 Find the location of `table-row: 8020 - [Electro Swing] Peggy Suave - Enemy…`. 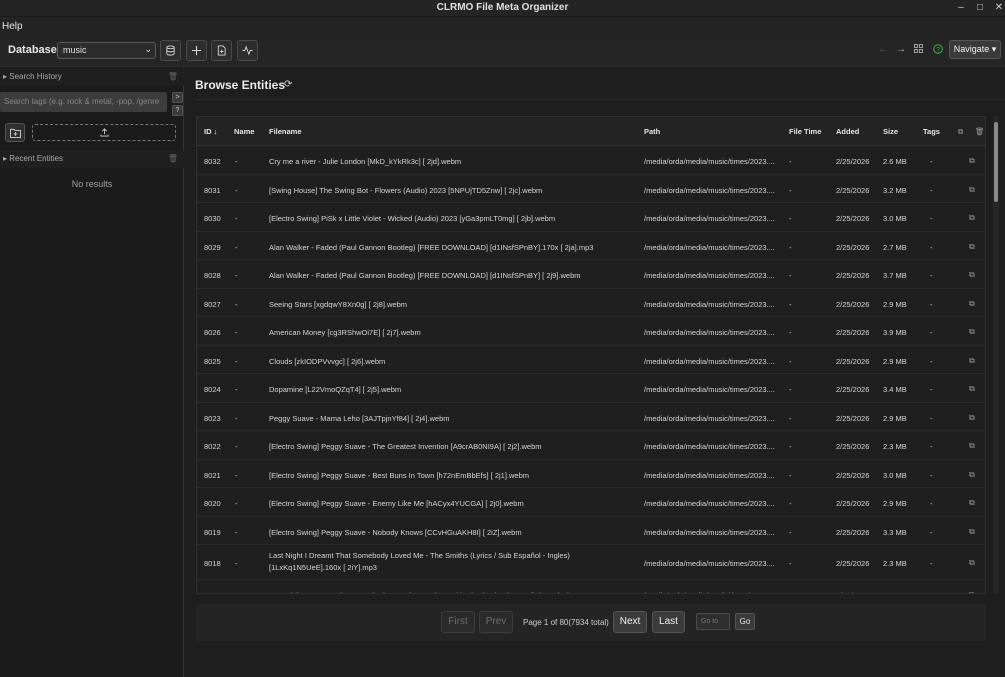

table-row: 8020 - [Electro Swing] Peggy Suave - Enemy… is located at coordinates (591, 502).